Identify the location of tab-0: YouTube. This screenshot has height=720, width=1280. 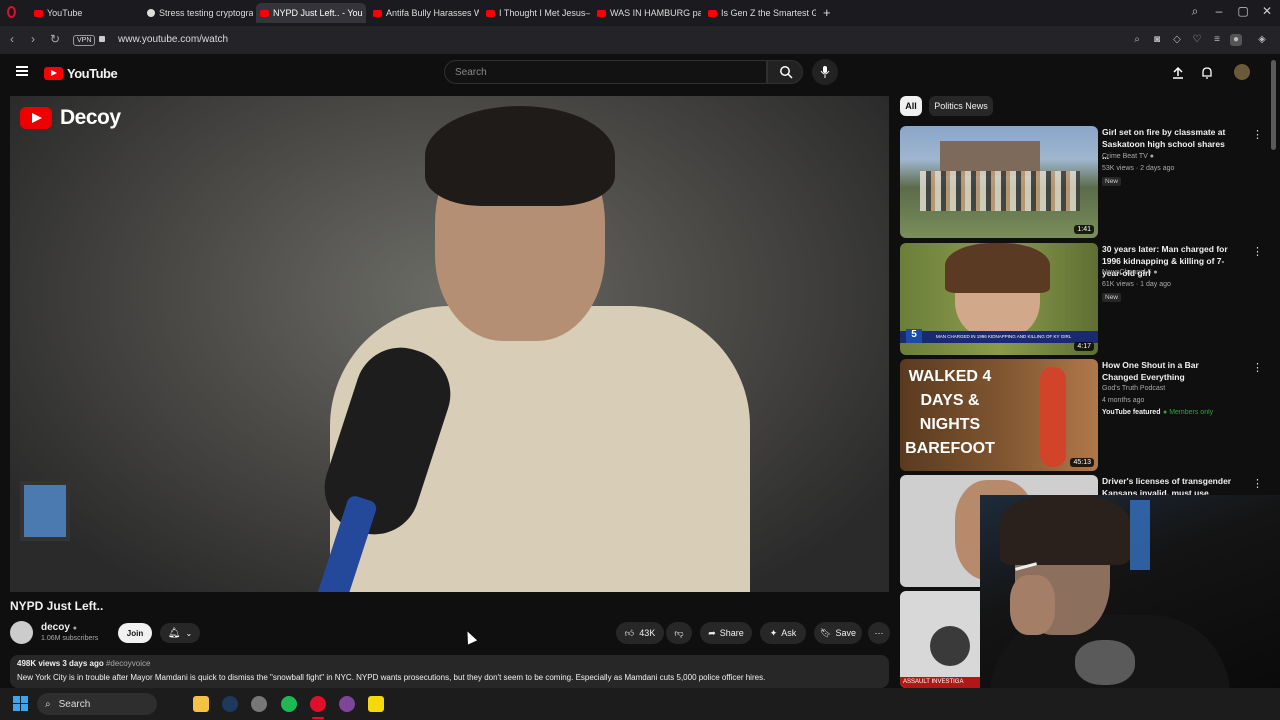
(85, 13).